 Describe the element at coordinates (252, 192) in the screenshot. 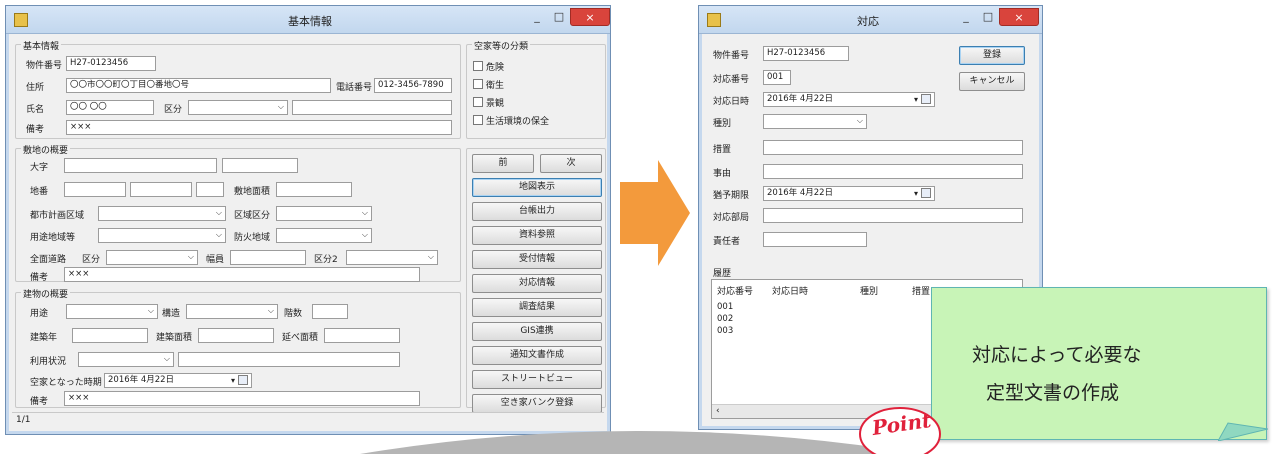

I see `site-area-label: 敷地面積` at that location.